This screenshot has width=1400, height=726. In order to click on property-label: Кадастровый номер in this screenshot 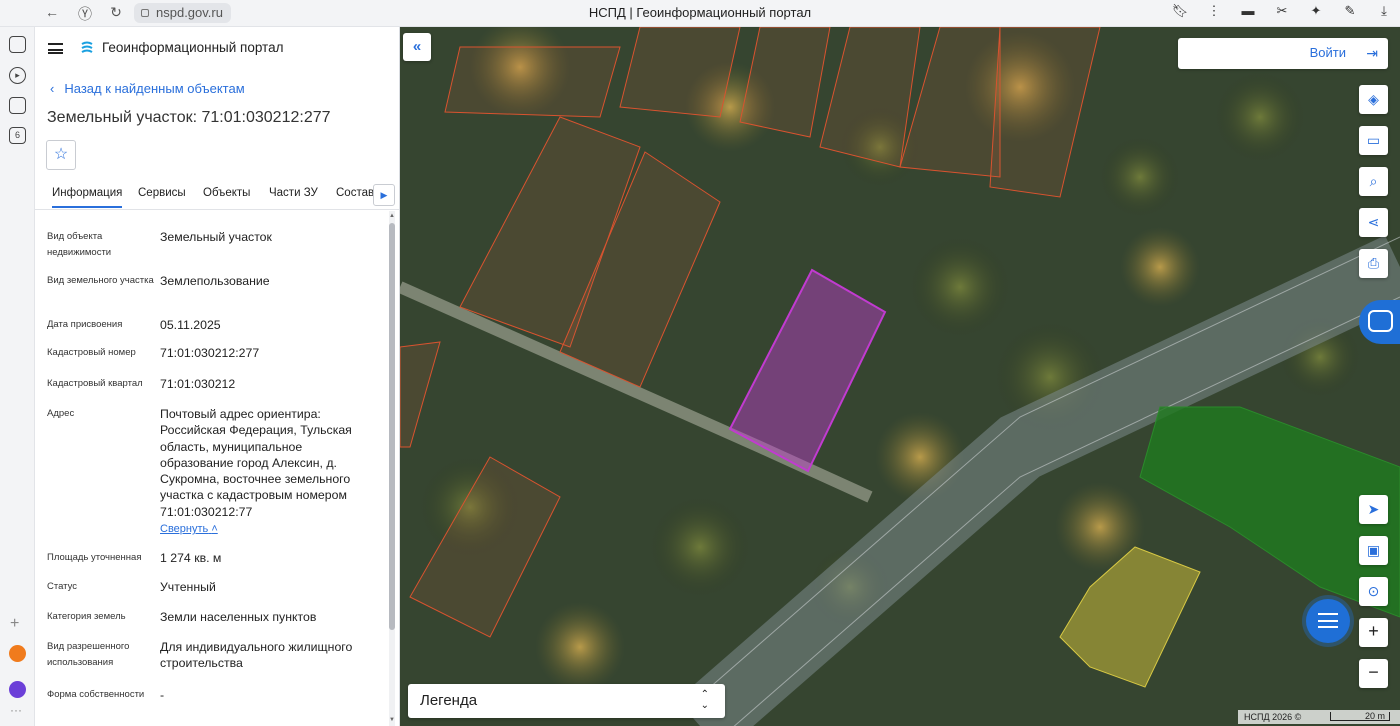, I will do `click(91, 352)`.